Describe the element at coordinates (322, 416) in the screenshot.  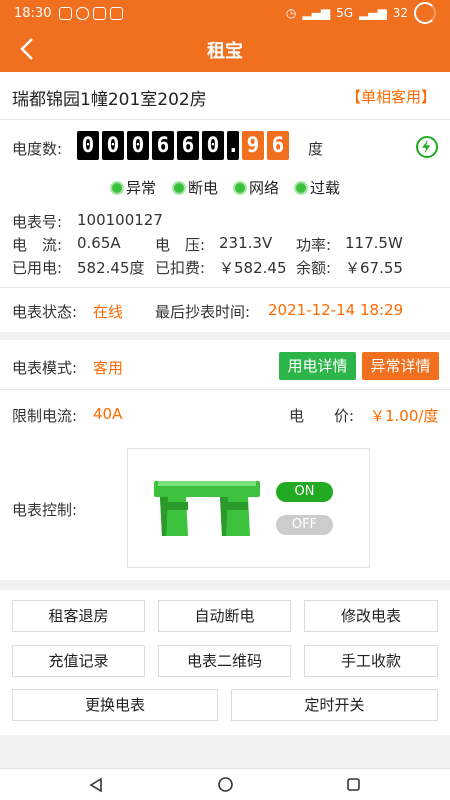
I see `price-label: 电 价:` at that location.